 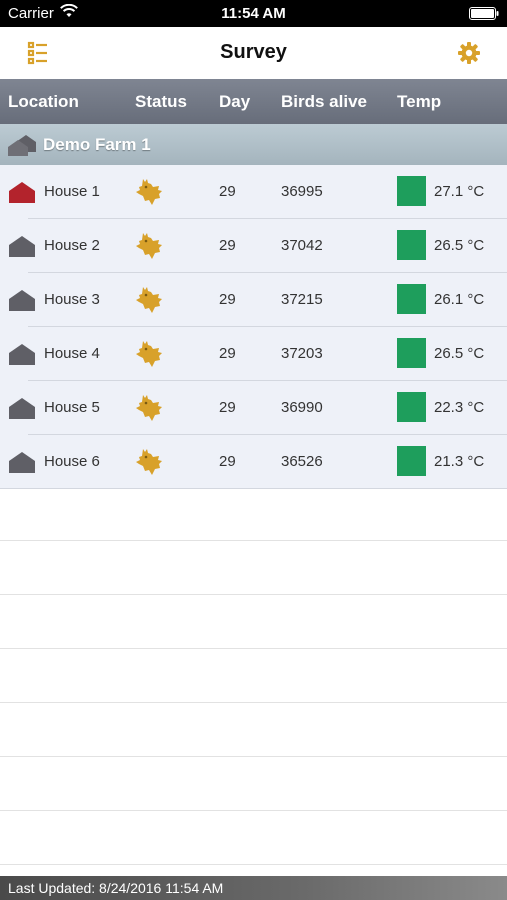 What do you see at coordinates (116, 888) in the screenshot?
I see `last-updated-label: Last Updated: 8/24/2016 11:54 AM` at bounding box center [116, 888].